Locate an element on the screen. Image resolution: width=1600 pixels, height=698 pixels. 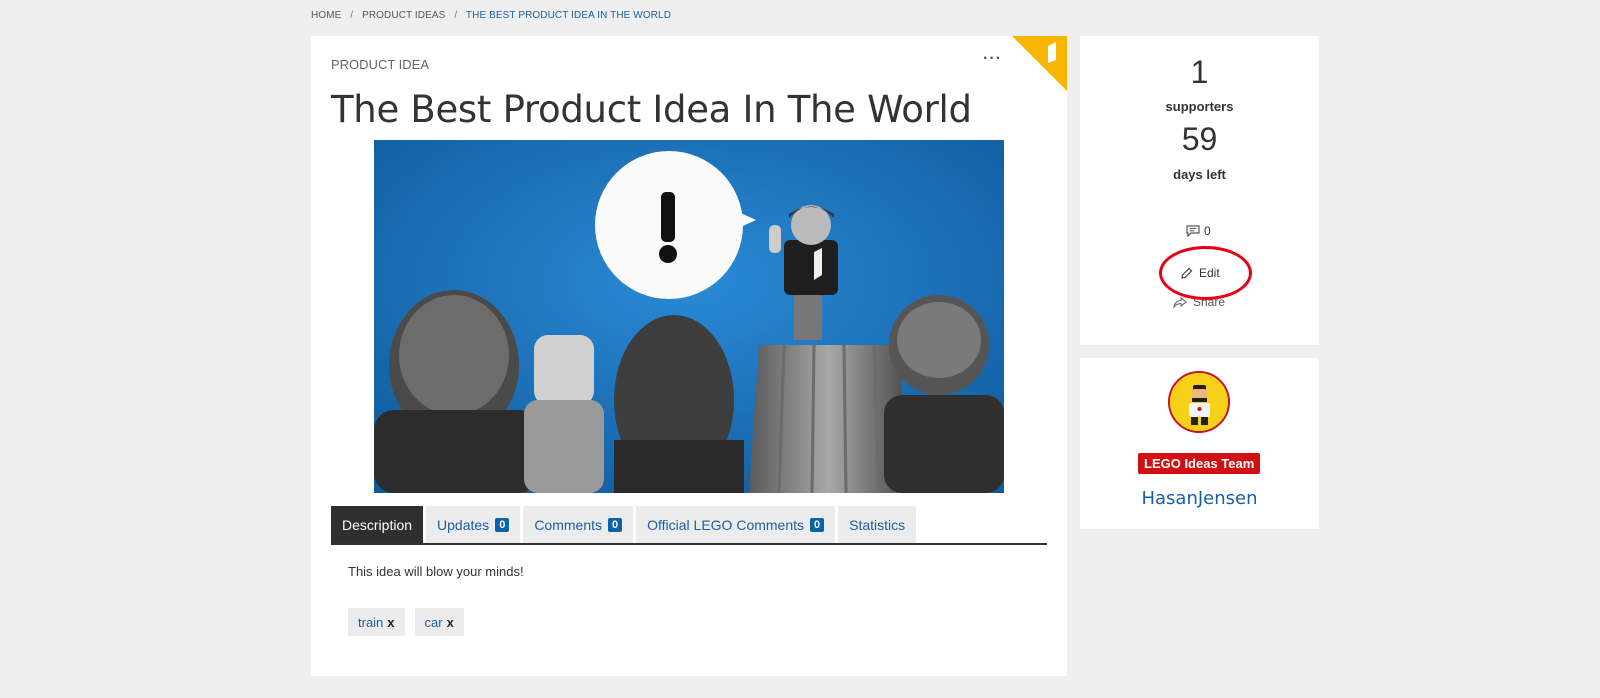
tag-train: train x is located at coordinates (376, 622).